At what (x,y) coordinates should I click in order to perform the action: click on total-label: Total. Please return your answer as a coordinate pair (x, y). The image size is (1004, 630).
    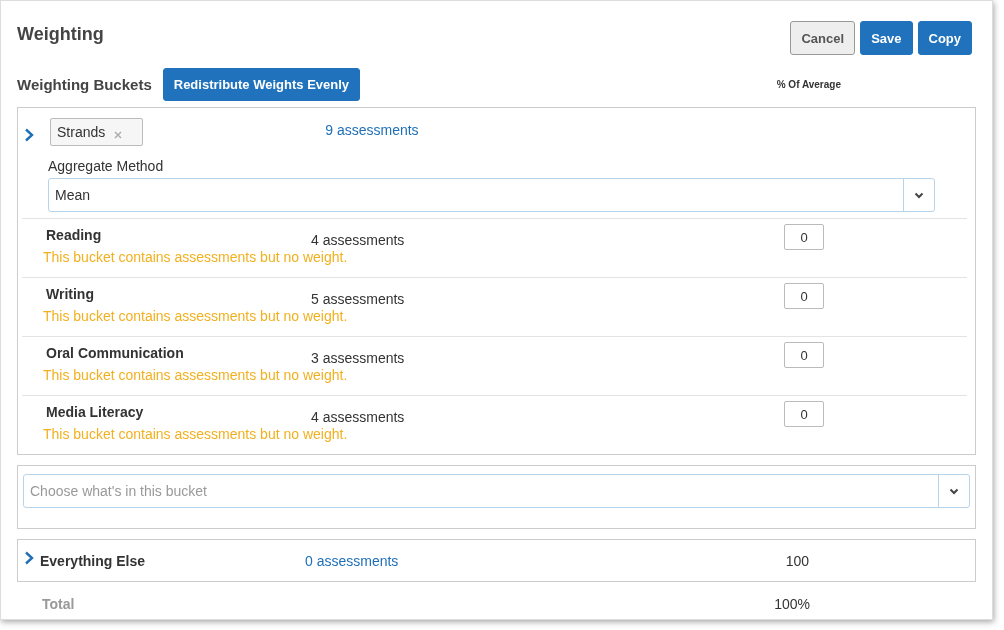
    Looking at the image, I should click on (58, 604).